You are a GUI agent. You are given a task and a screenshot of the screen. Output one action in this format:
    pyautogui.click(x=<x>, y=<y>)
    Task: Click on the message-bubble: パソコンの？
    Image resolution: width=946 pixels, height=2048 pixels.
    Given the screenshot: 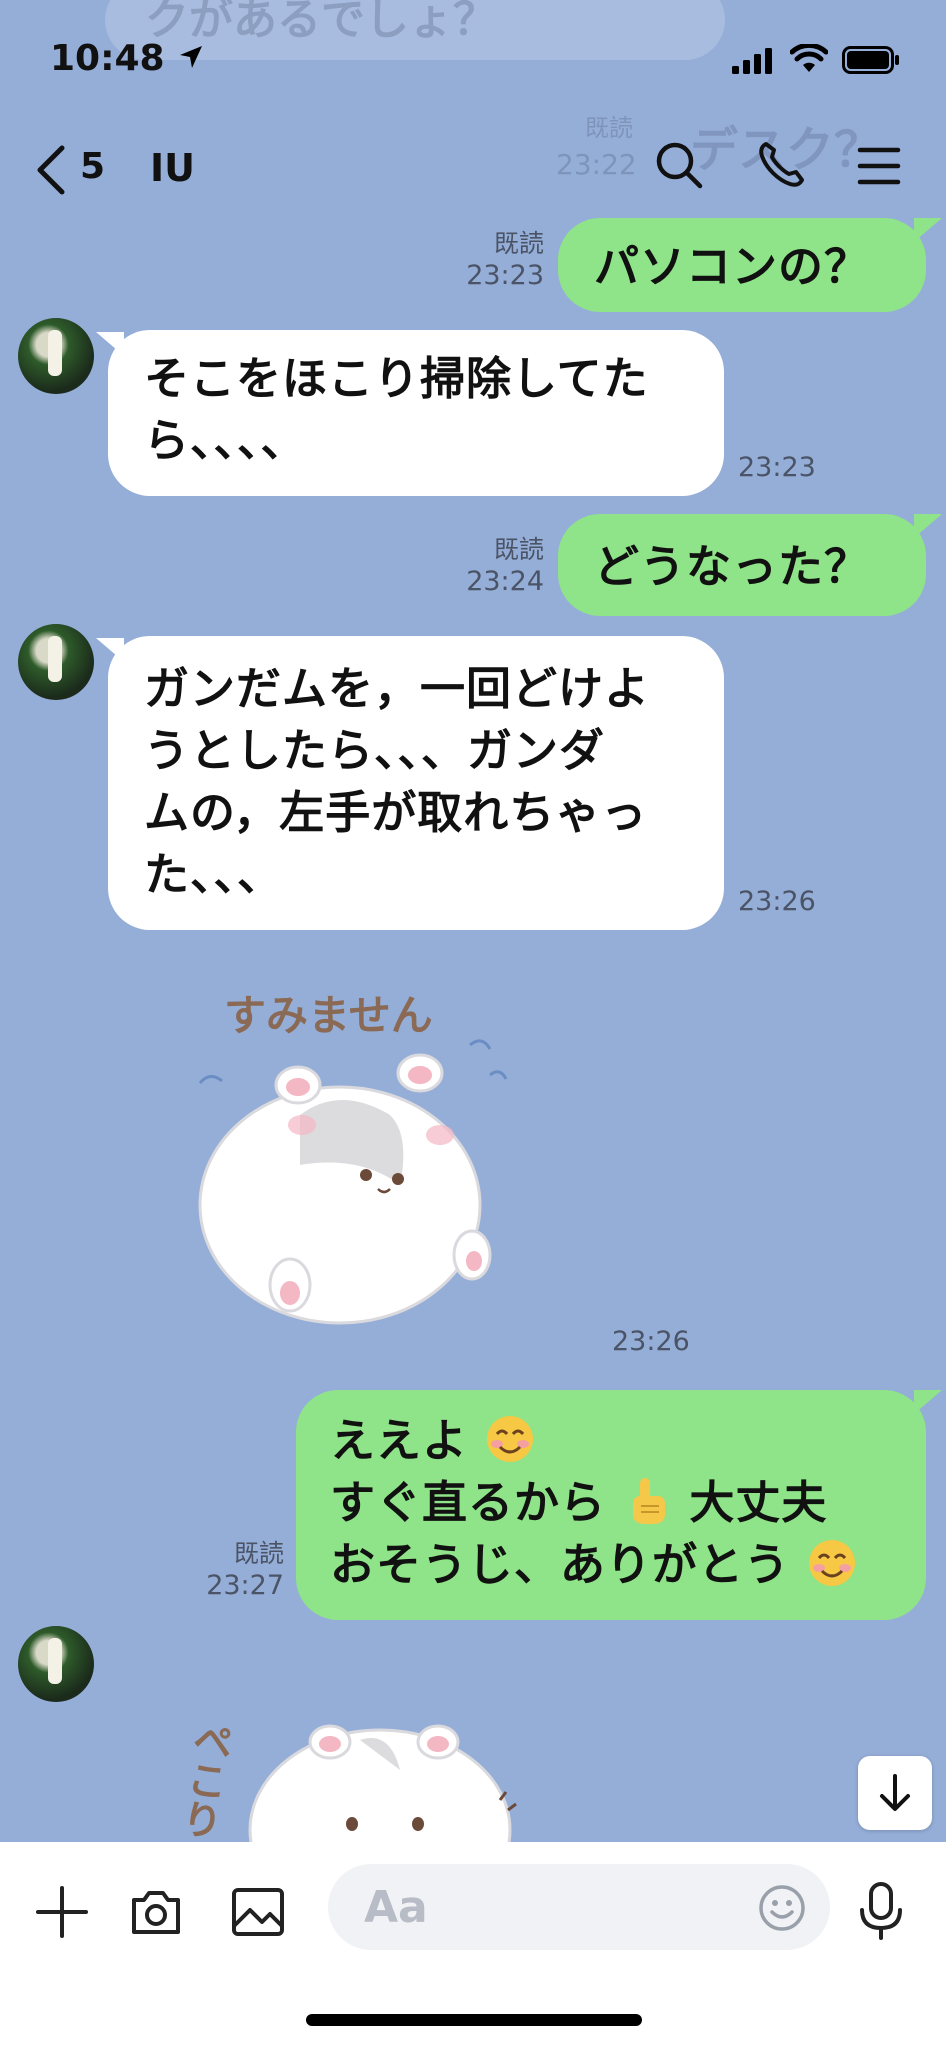 What is the action you would take?
    pyautogui.click(x=742, y=265)
    